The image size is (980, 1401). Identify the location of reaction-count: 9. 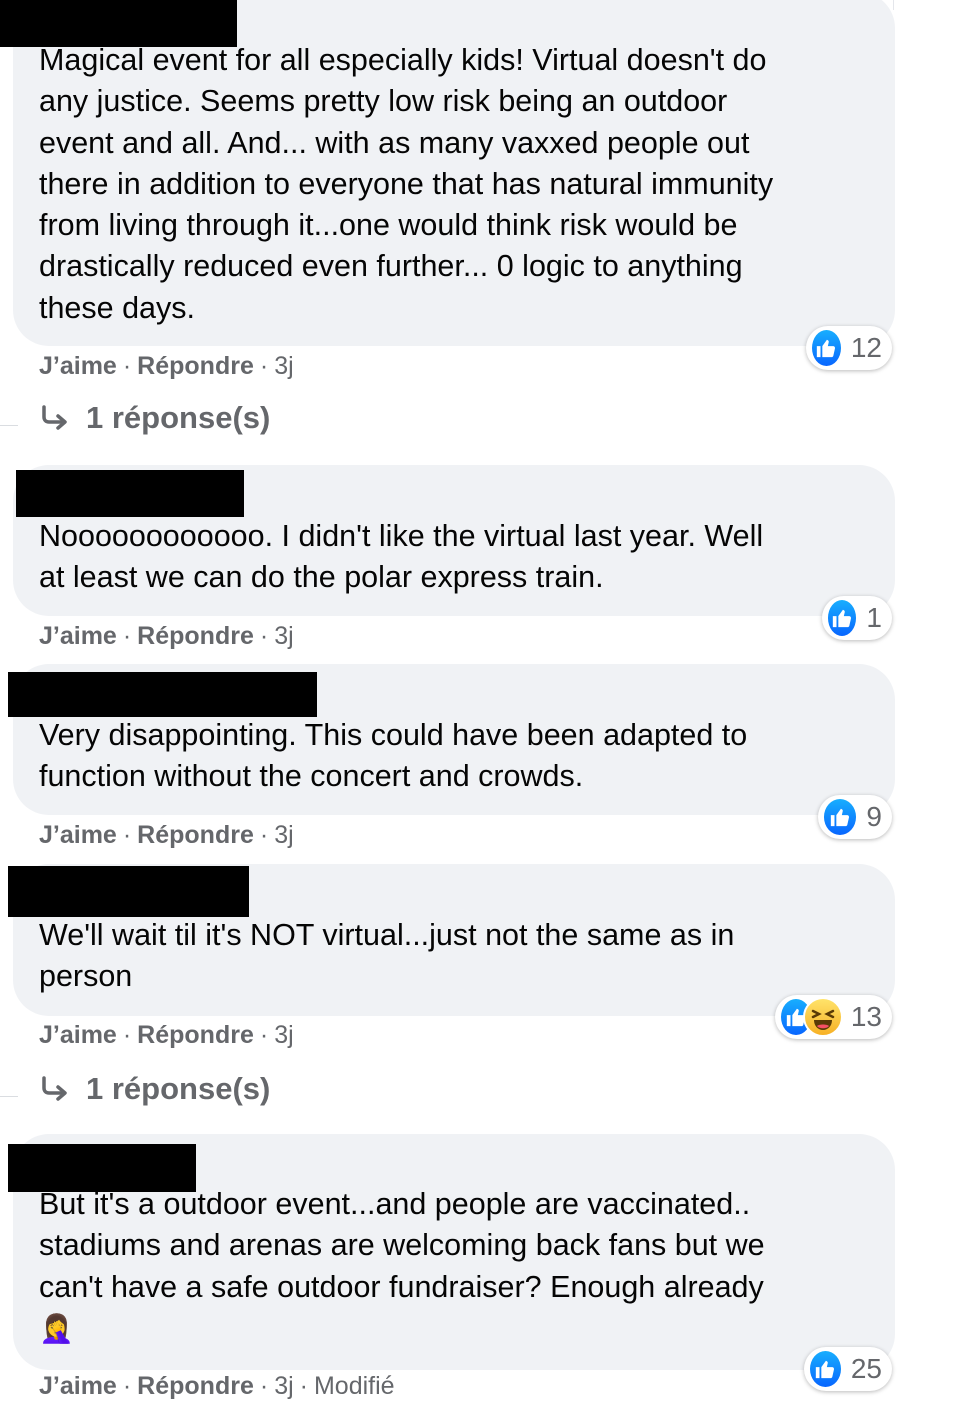
(874, 816).